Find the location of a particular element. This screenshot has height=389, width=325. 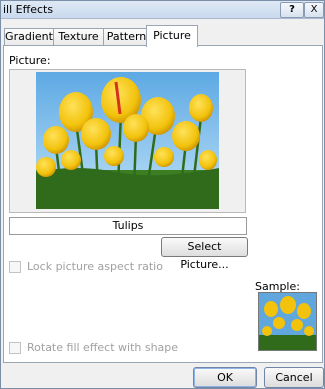

tab-texture: Texture is located at coordinates (78, 37).